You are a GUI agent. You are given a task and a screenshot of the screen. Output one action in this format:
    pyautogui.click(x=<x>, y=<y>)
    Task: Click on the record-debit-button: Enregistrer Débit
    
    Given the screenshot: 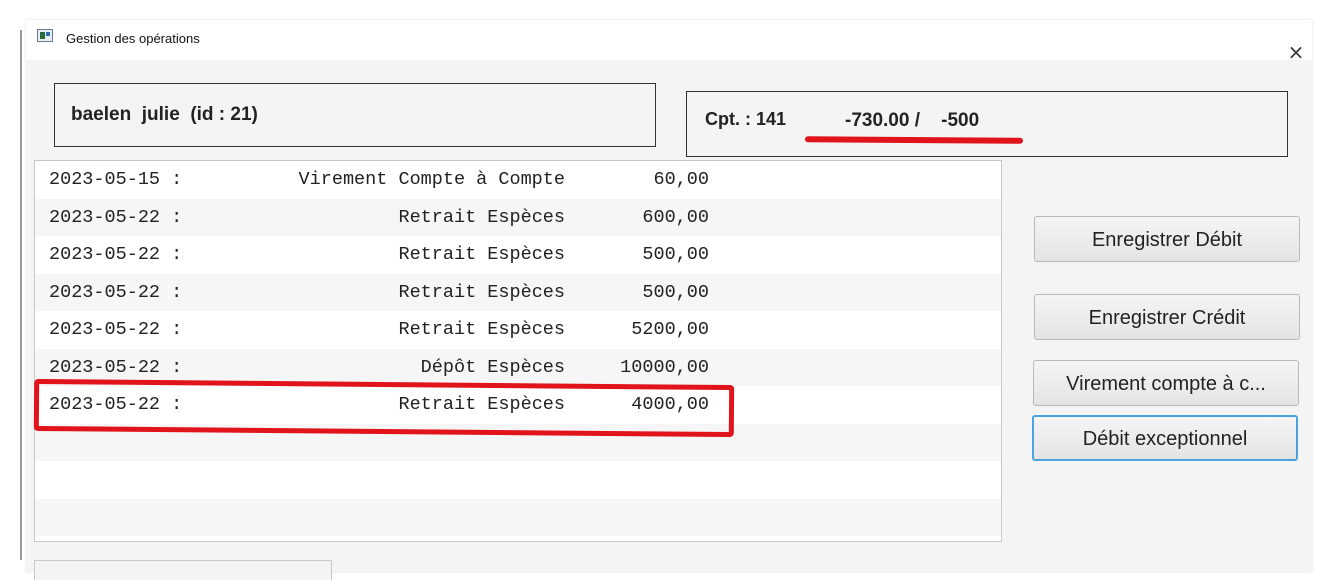 What is the action you would take?
    pyautogui.click(x=1167, y=239)
    